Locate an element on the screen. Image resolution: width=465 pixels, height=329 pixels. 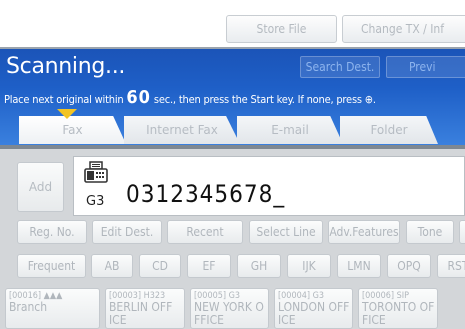
add-destination-button: Add is located at coordinates (40, 187).